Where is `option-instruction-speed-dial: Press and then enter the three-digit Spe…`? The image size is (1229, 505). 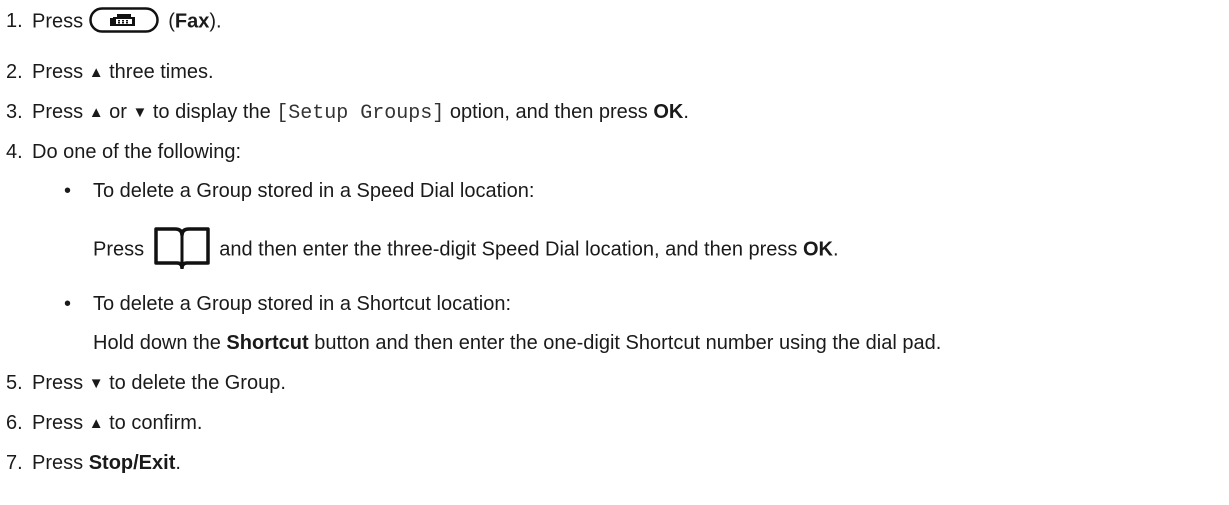 option-instruction-speed-dial: Press and then enter the three-digit Spe… is located at coordinates (466, 249).